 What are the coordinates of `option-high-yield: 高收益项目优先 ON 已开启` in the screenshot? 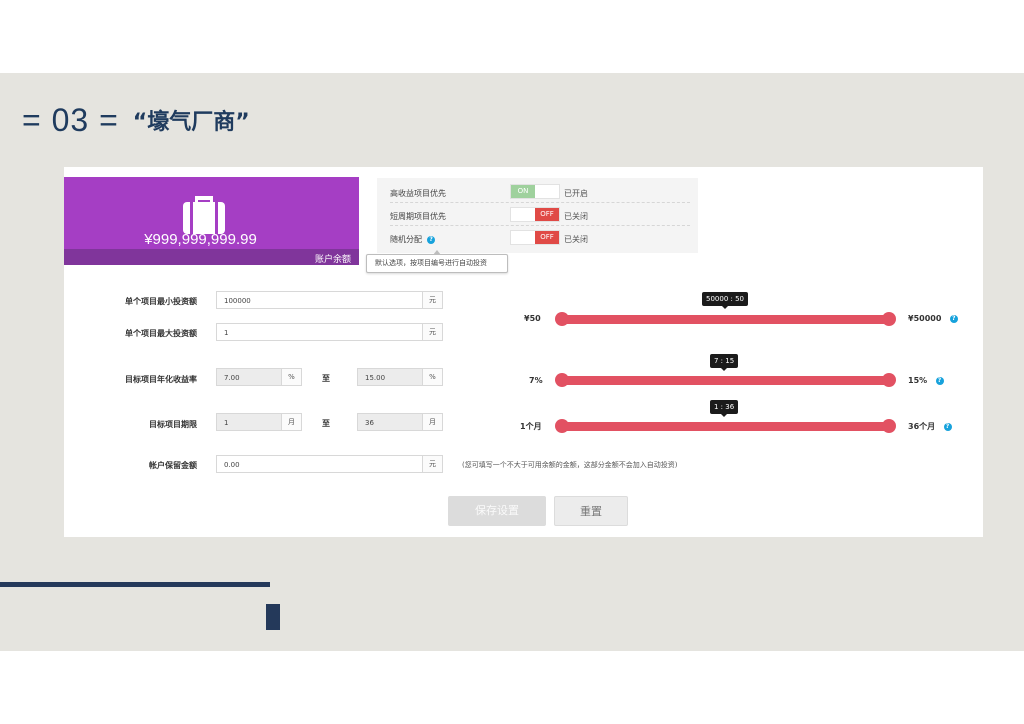 It's located at (540, 191).